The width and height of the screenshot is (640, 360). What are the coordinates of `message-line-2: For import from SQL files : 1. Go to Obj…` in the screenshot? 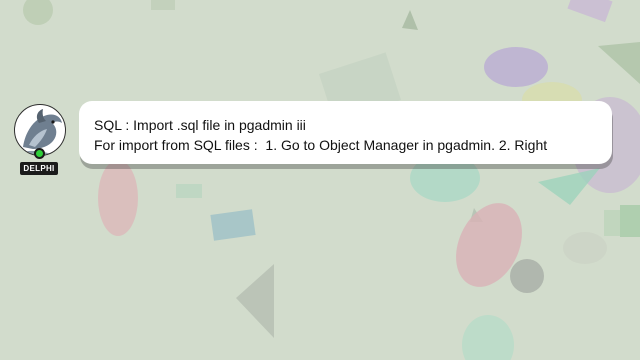 It's located at (321, 145).